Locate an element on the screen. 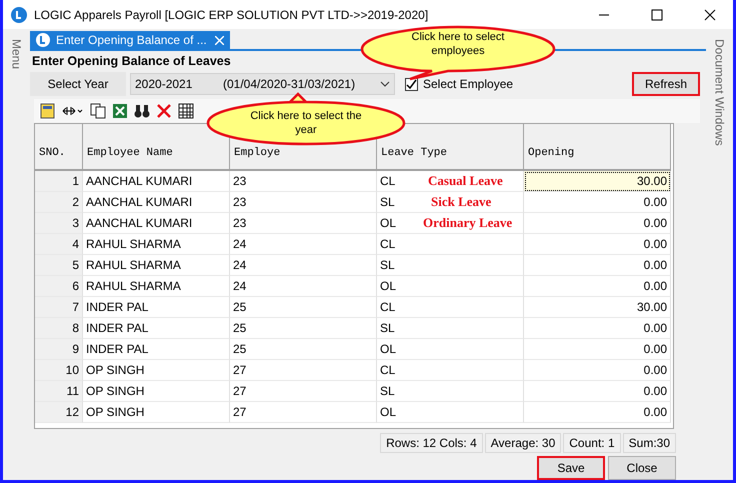  row-number: 3 is located at coordinates (59, 223).